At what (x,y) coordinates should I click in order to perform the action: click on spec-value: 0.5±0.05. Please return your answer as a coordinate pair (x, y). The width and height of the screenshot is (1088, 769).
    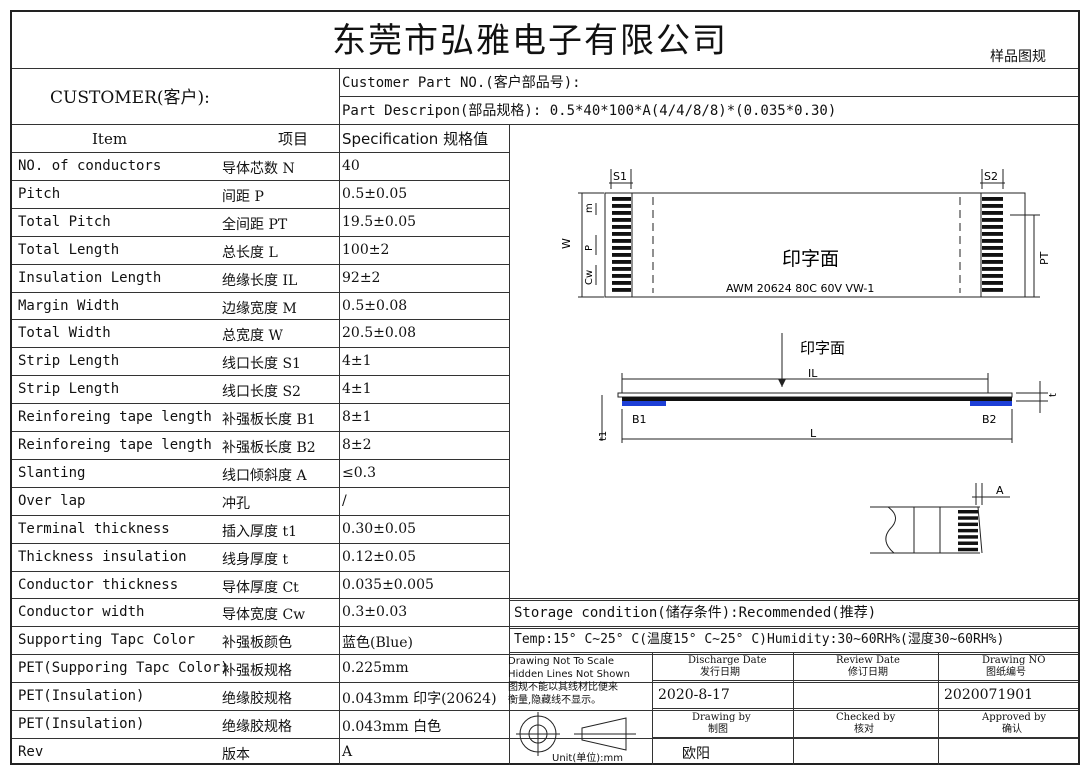
    Looking at the image, I should click on (375, 193).